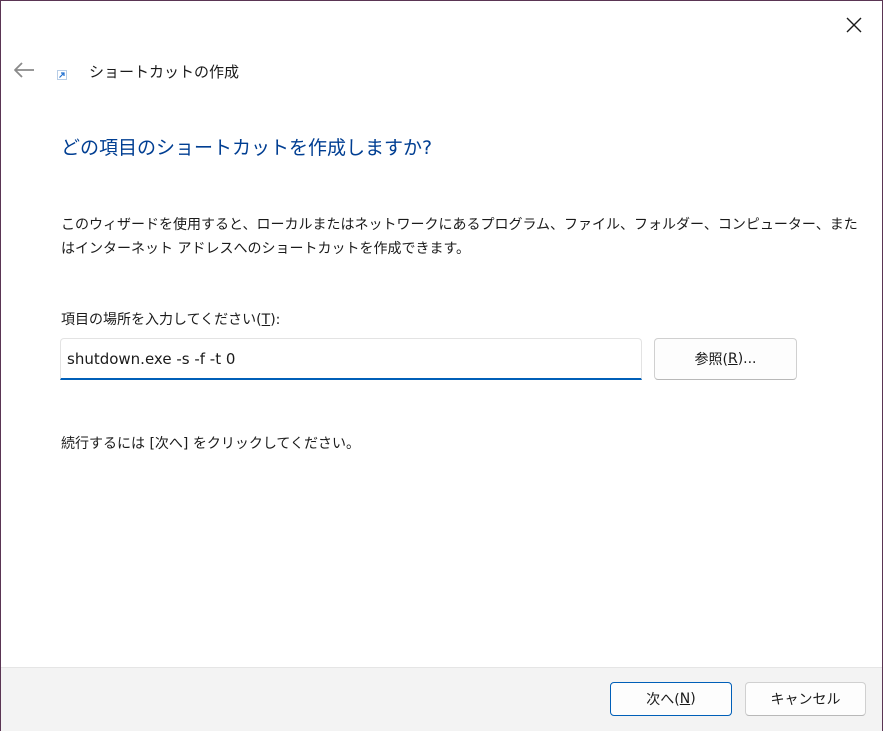 The width and height of the screenshot is (883, 731). What do you see at coordinates (266, 320) in the screenshot?
I see `label-mnemonic: T` at bounding box center [266, 320].